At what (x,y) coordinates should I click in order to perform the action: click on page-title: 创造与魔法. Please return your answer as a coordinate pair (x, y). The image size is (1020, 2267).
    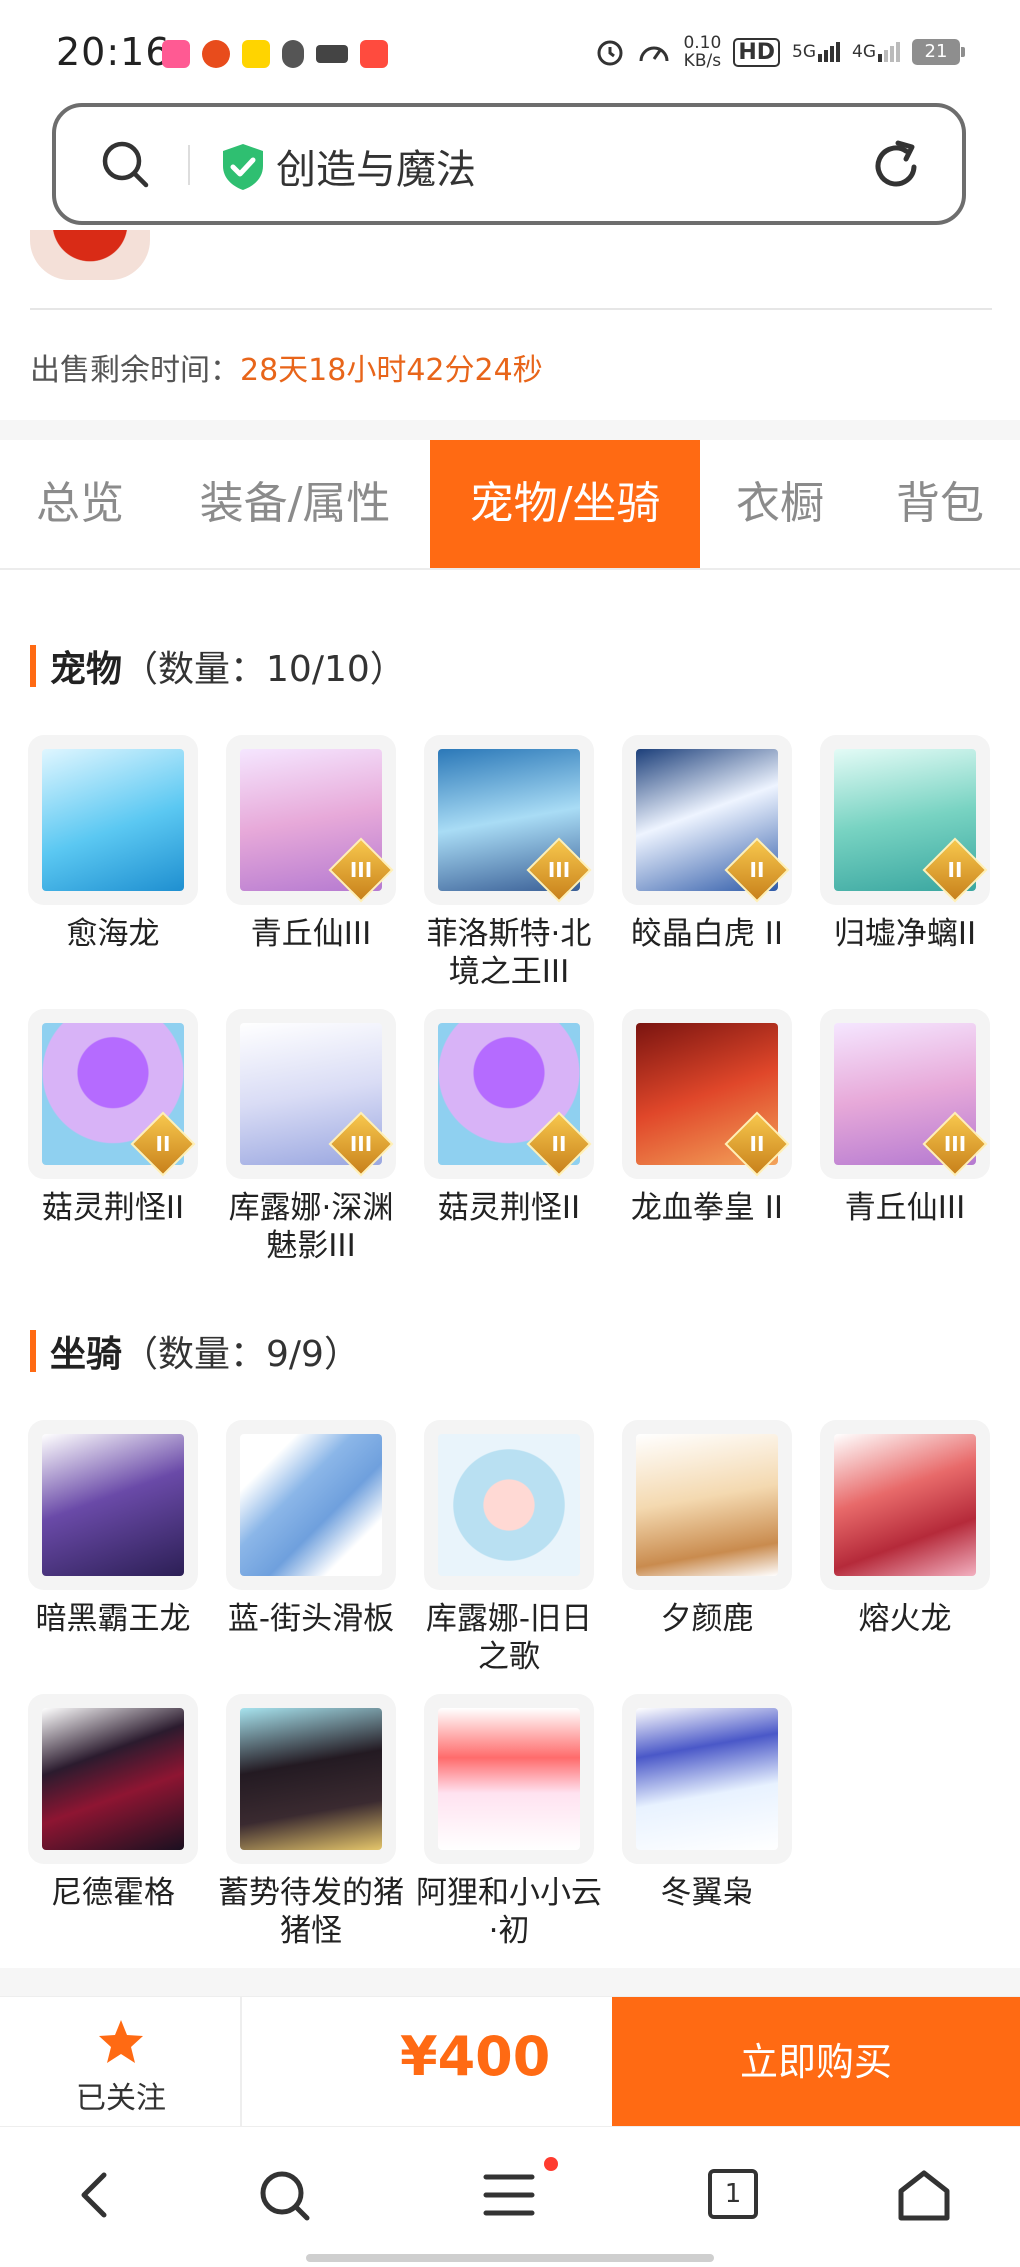
    Looking at the image, I should click on (376, 170).